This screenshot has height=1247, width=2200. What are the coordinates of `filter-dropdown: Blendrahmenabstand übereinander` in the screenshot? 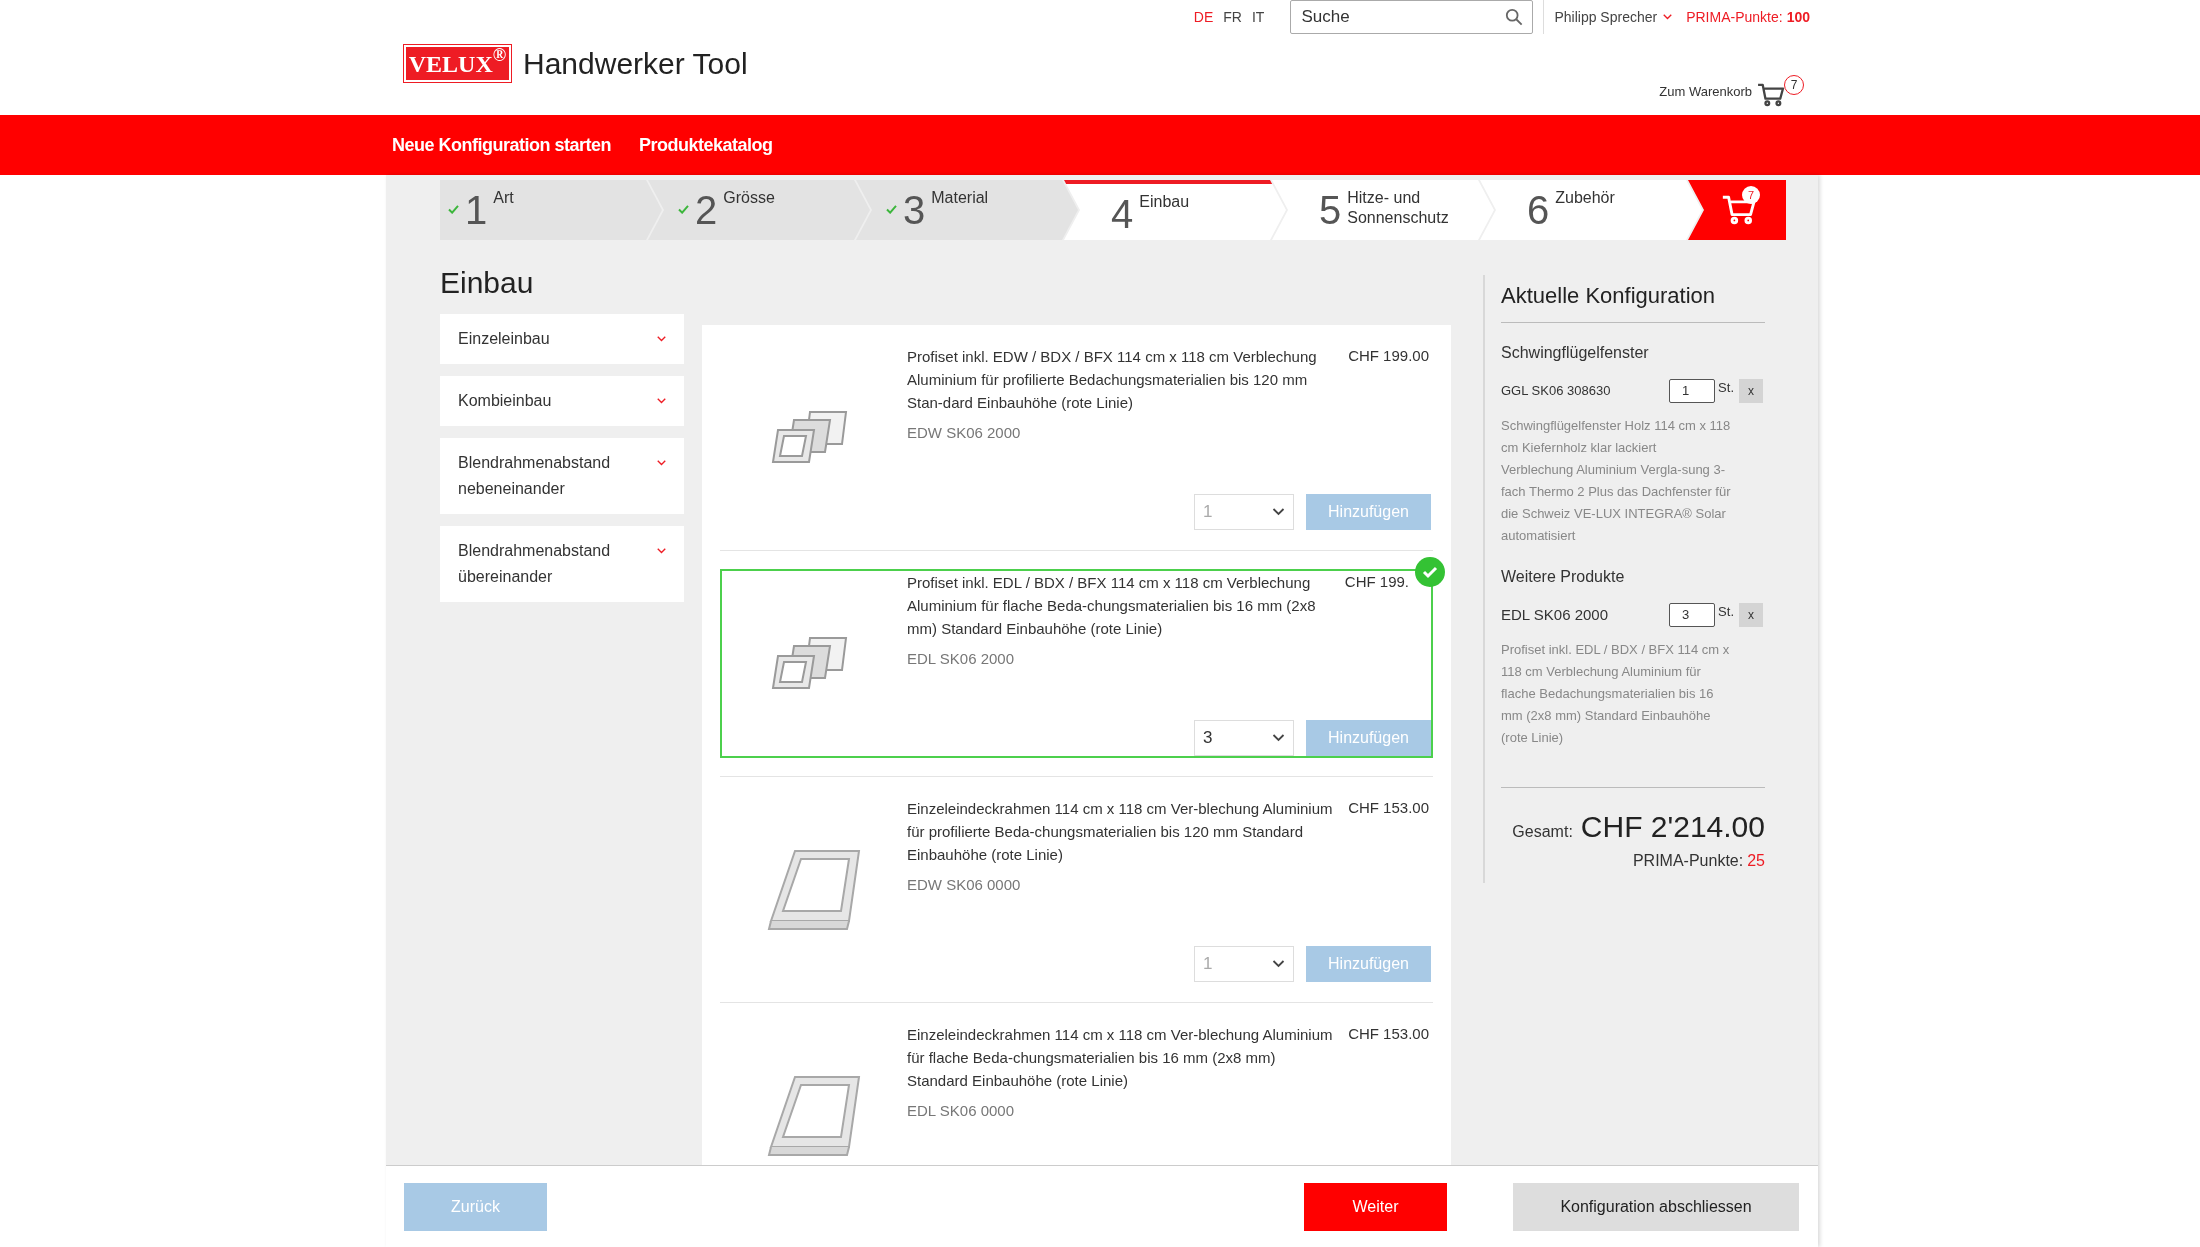 It's located at (562, 564).